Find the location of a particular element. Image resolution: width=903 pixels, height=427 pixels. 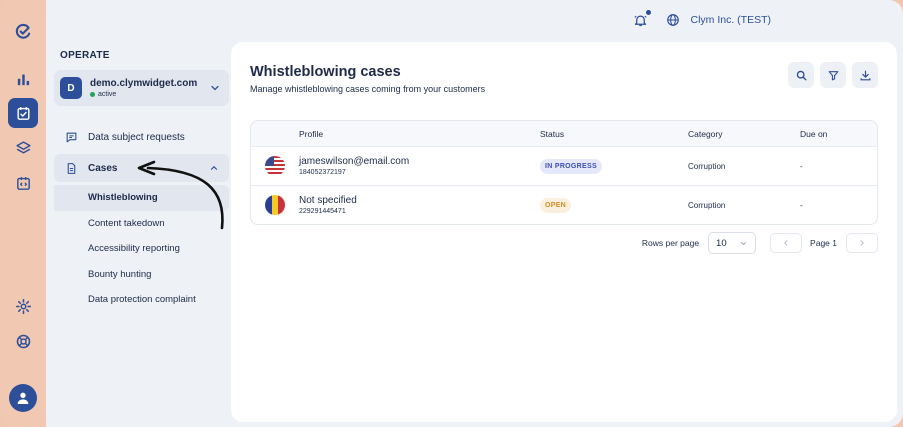

account-status-label: active is located at coordinates (107, 94).